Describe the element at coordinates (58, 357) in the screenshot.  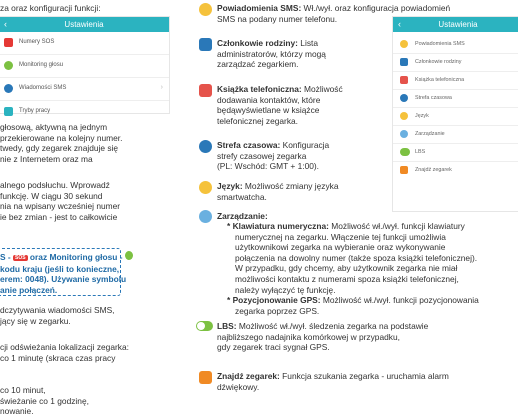
I see `text-line: co 1 minutę (skraca czas pracy` at that location.